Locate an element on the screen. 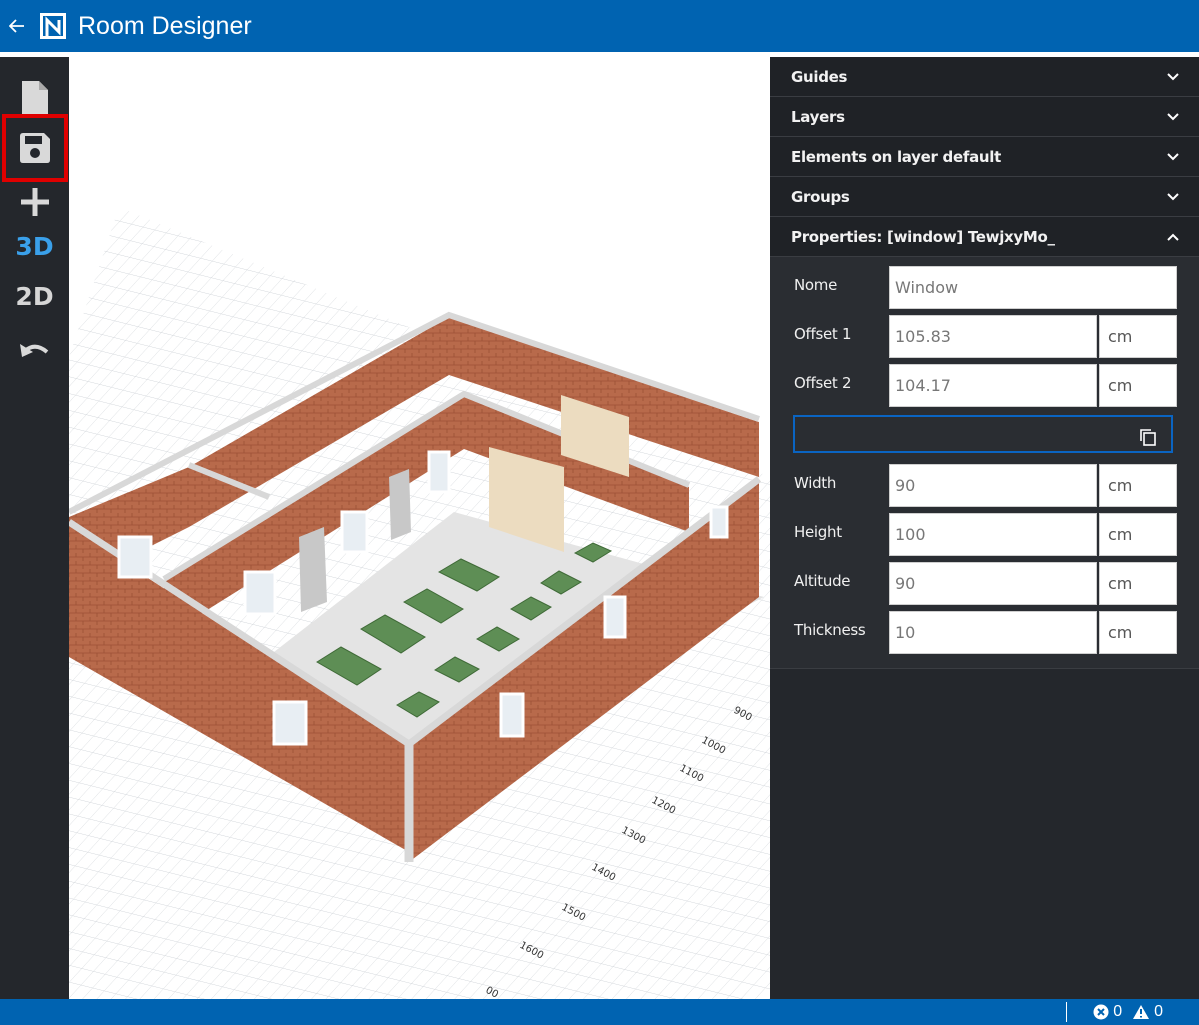 The width and height of the screenshot is (1199, 1025). name-label: Nome is located at coordinates (816, 285).